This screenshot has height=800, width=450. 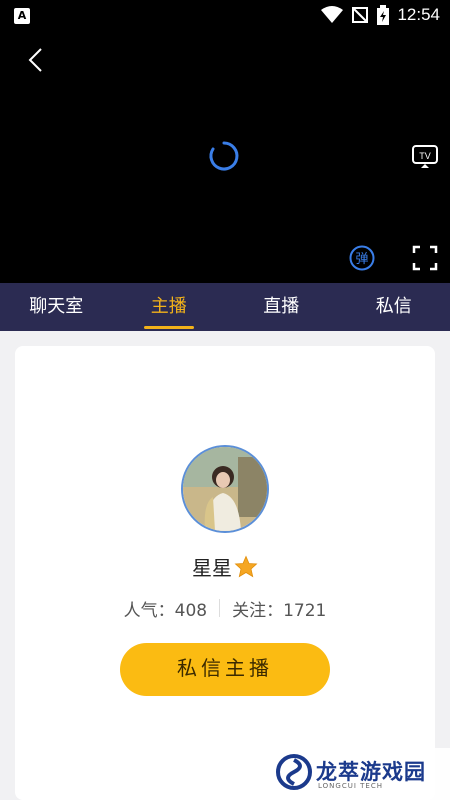 What do you see at coordinates (56, 307) in the screenshot?
I see `tab-chatroom: 聊天室` at bounding box center [56, 307].